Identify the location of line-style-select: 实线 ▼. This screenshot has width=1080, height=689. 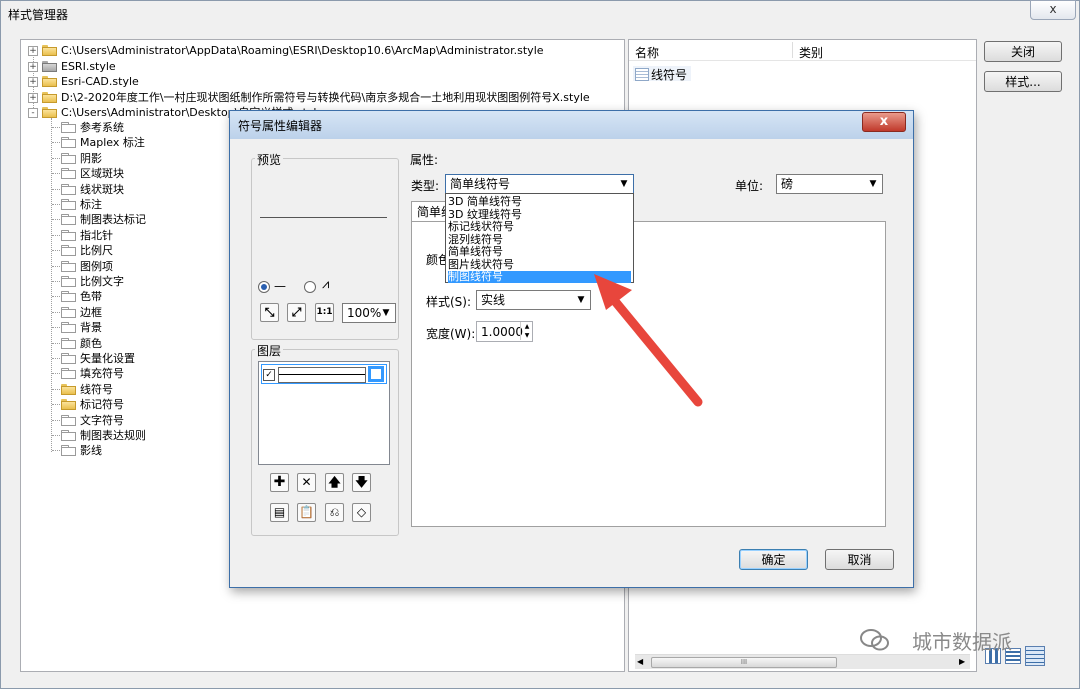
(533, 300).